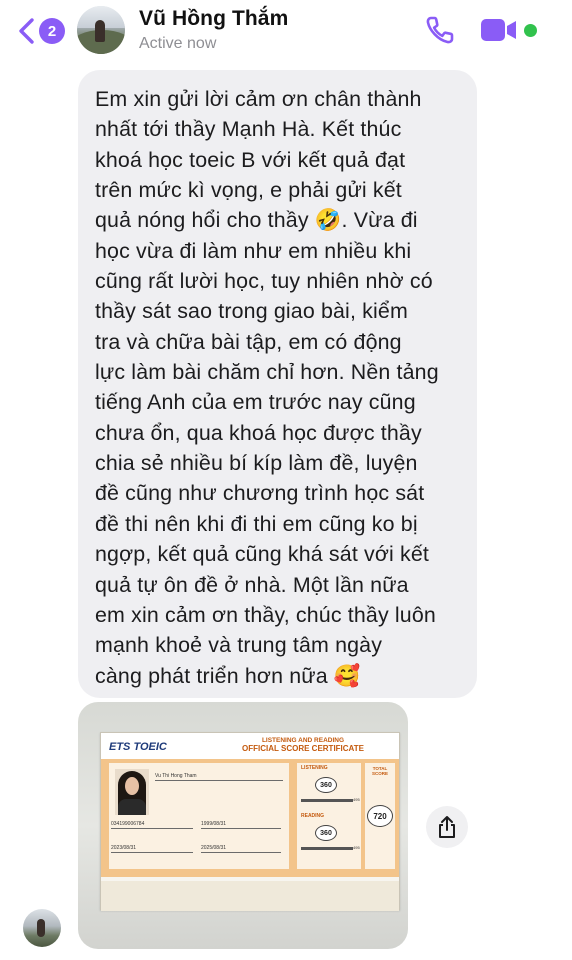 The width and height of the screenshot is (572, 960). Describe the element at coordinates (138, 747) in the screenshot. I see `ets-toeic-logo: ETS TOEIC` at that location.